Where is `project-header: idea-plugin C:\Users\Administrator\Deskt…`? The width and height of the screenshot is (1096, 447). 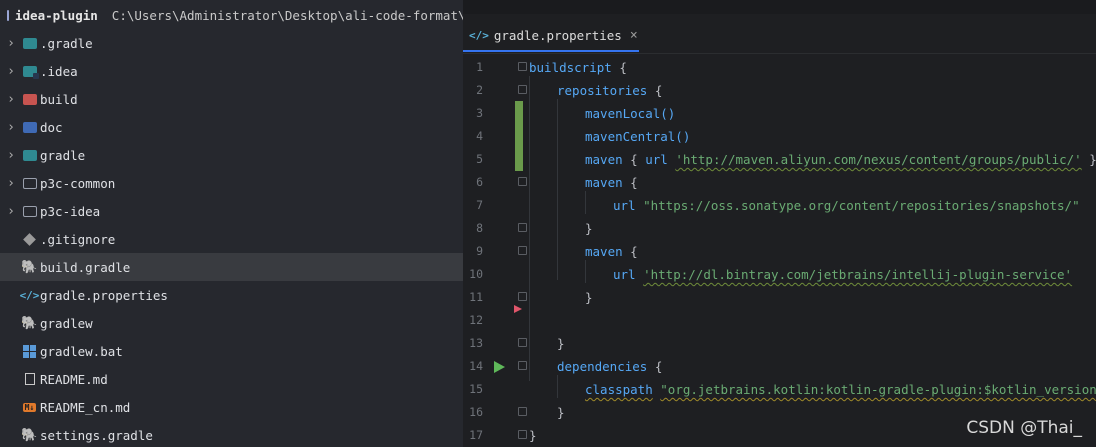
project-header: idea-plugin C:\Users\Administrator\Deskt… is located at coordinates (231, 15).